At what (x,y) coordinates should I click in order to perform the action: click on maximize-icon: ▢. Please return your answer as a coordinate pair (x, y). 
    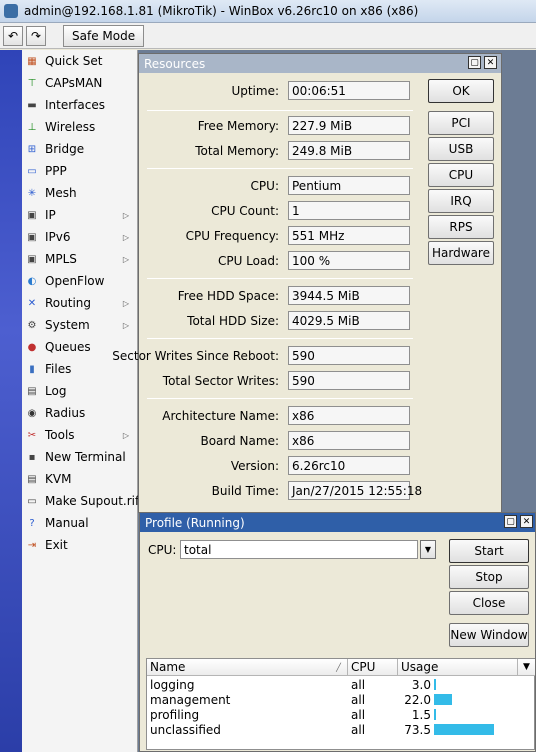
    Looking at the image, I should click on (474, 62).